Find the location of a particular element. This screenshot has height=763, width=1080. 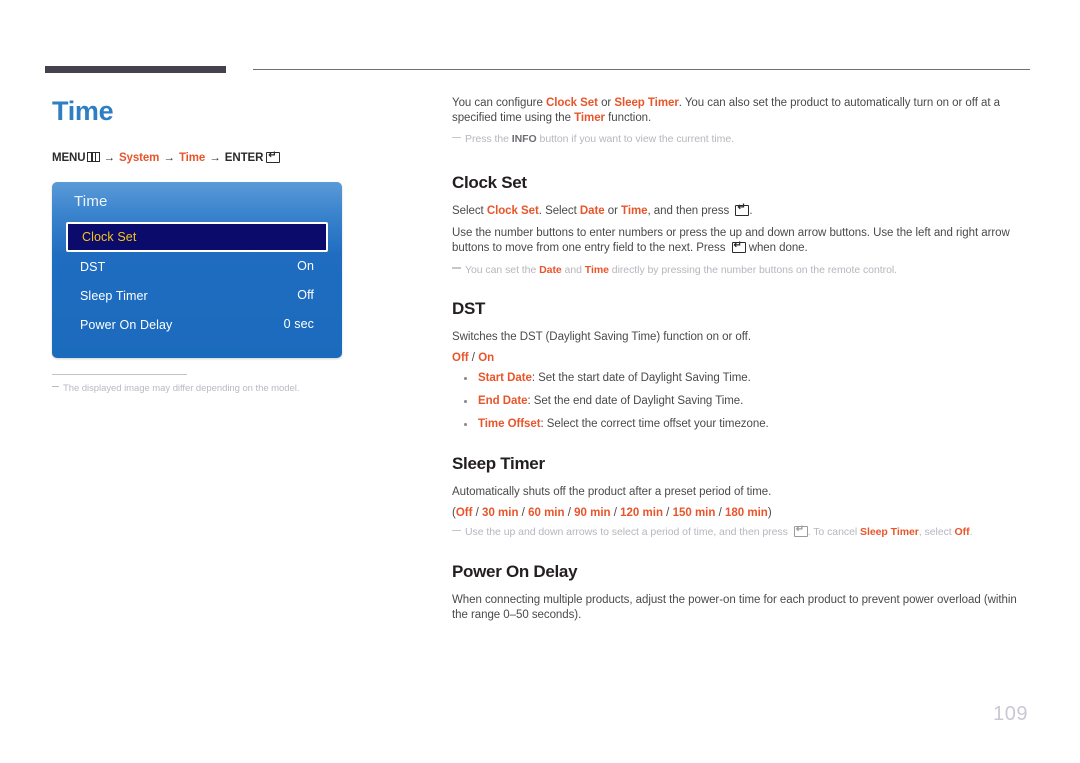

st-note-d: , select is located at coordinates (936, 532).